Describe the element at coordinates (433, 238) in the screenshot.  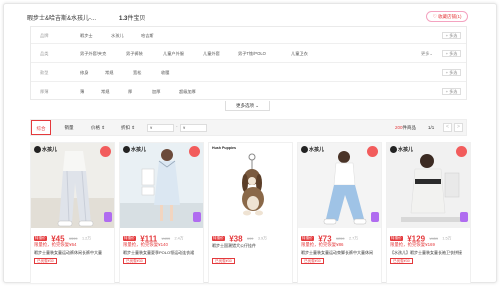
I see `original-price: ¥459` at that location.